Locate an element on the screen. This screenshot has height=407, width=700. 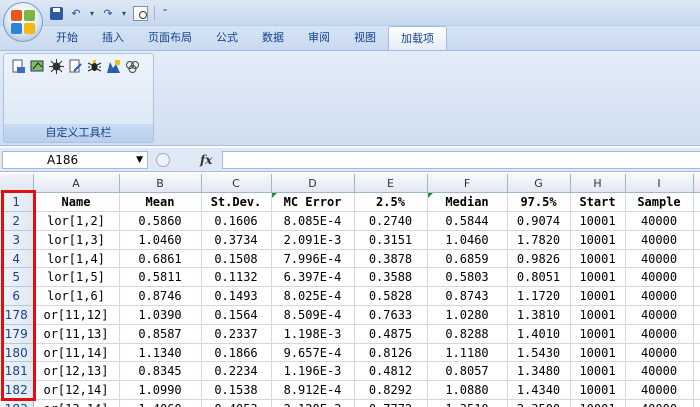
row-header: 180 is located at coordinates (17, 353).